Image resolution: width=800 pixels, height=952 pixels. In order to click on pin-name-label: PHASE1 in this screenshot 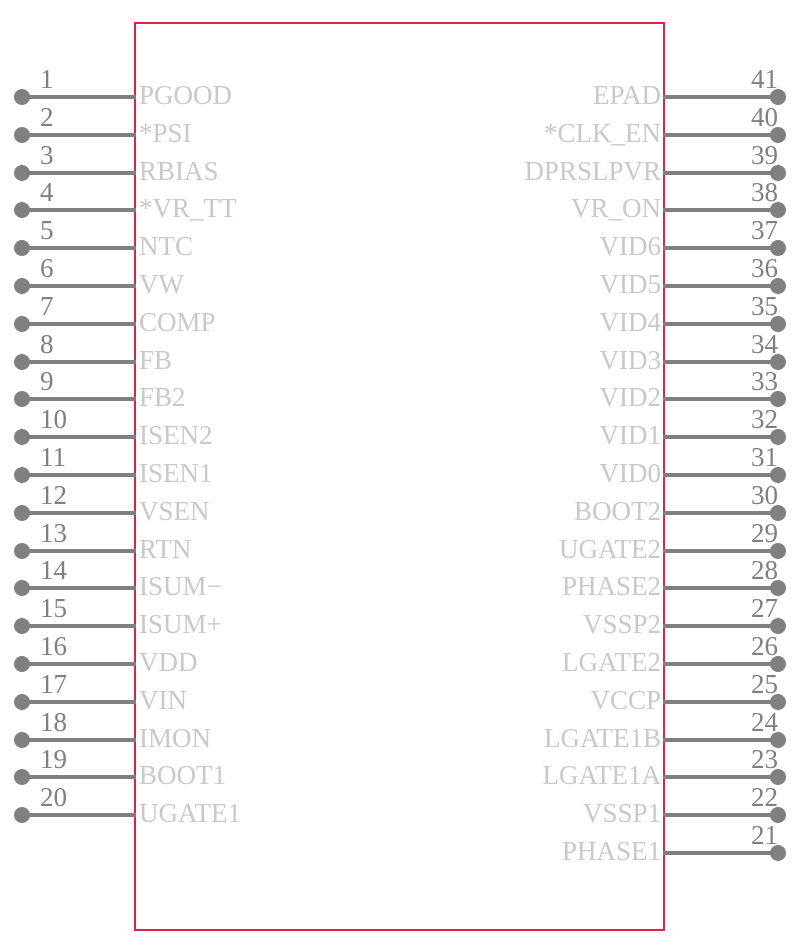, I will do `click(611, 851)`.